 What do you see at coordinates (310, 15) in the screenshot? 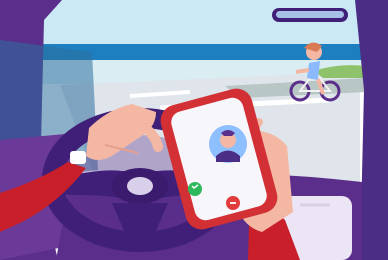
I see `rear-view-mirror-icon` at bounding box center [310, 15].